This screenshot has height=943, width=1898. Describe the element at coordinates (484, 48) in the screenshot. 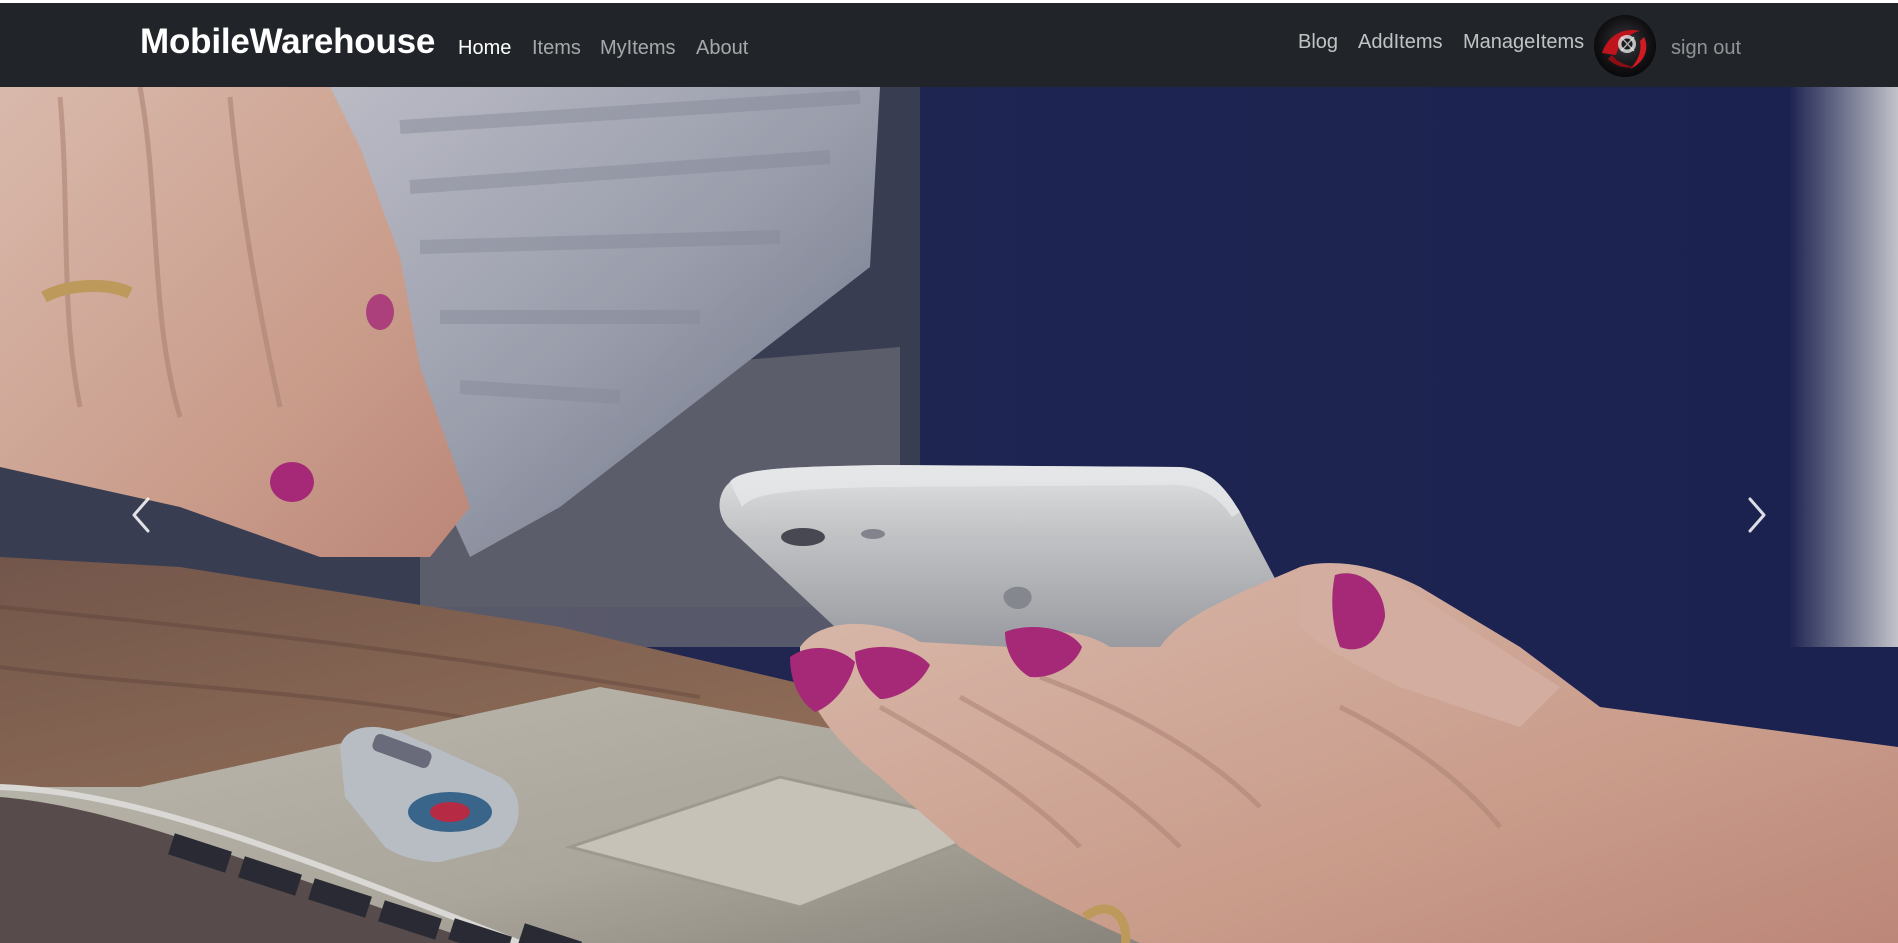

I see `nav-link-home: Home` at that location.